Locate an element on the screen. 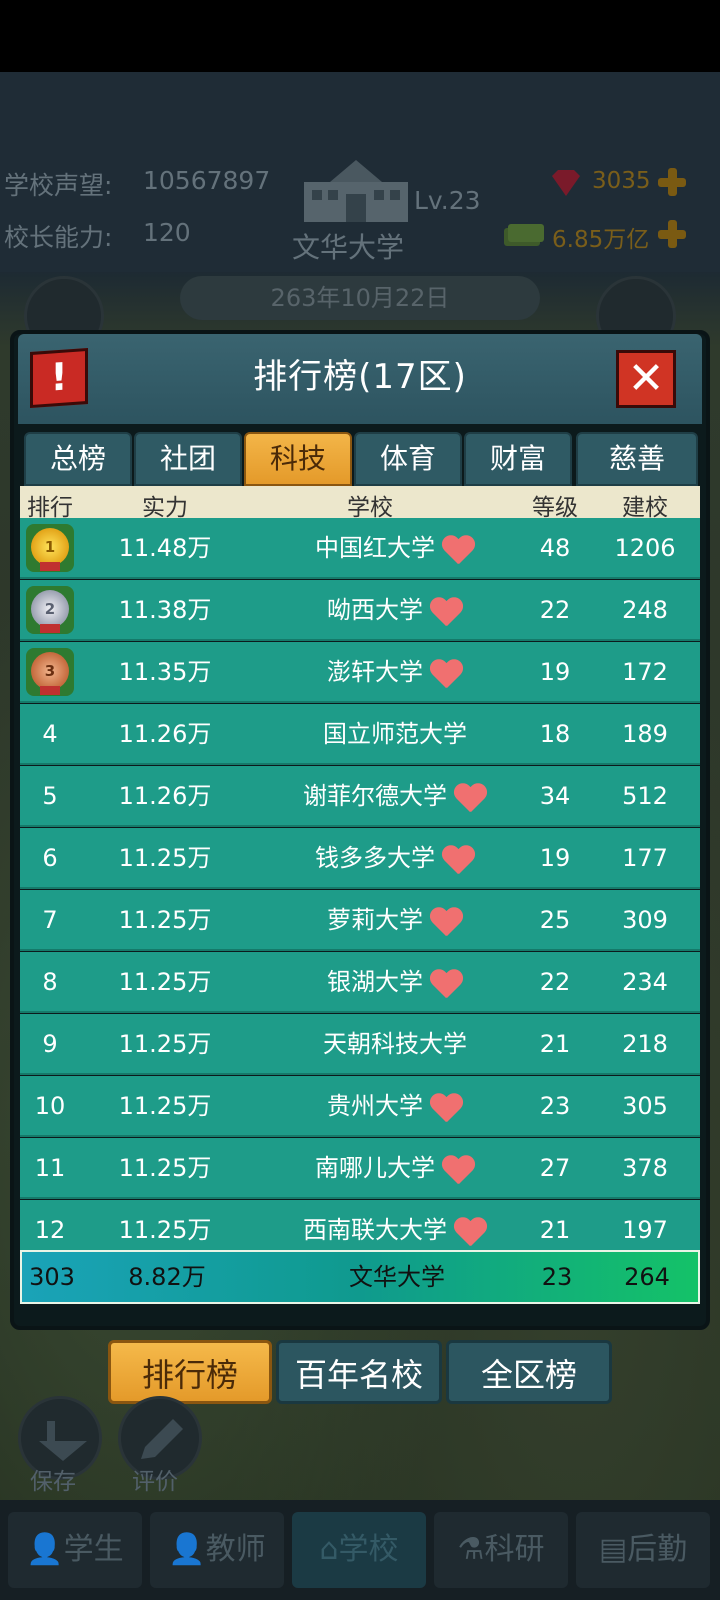  flask-icon: ⚗ is located at coordinates (471, 1549).